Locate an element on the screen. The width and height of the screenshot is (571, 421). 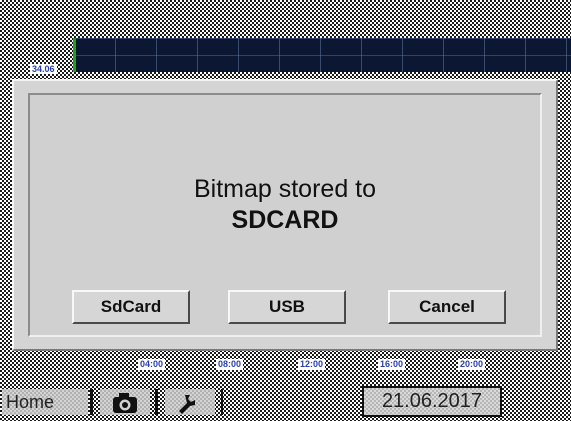
dialog-storage-target: SDCARD is located at coordinates (285, 220).